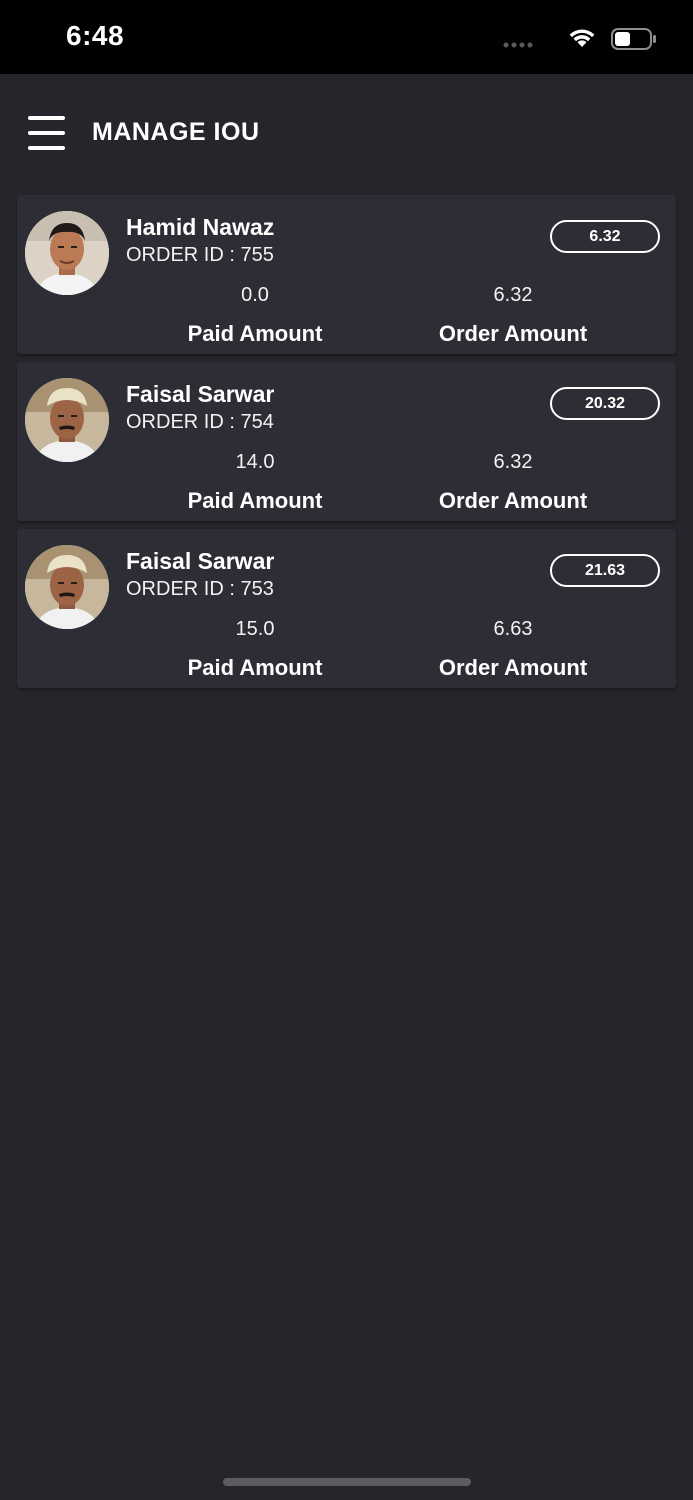 This screenshot has height=1500, width=693. What do you see at coordinates (255, 629) in the screenshot?
I see `paid-amount-value: 15.0` at bounding box center [255, 629].